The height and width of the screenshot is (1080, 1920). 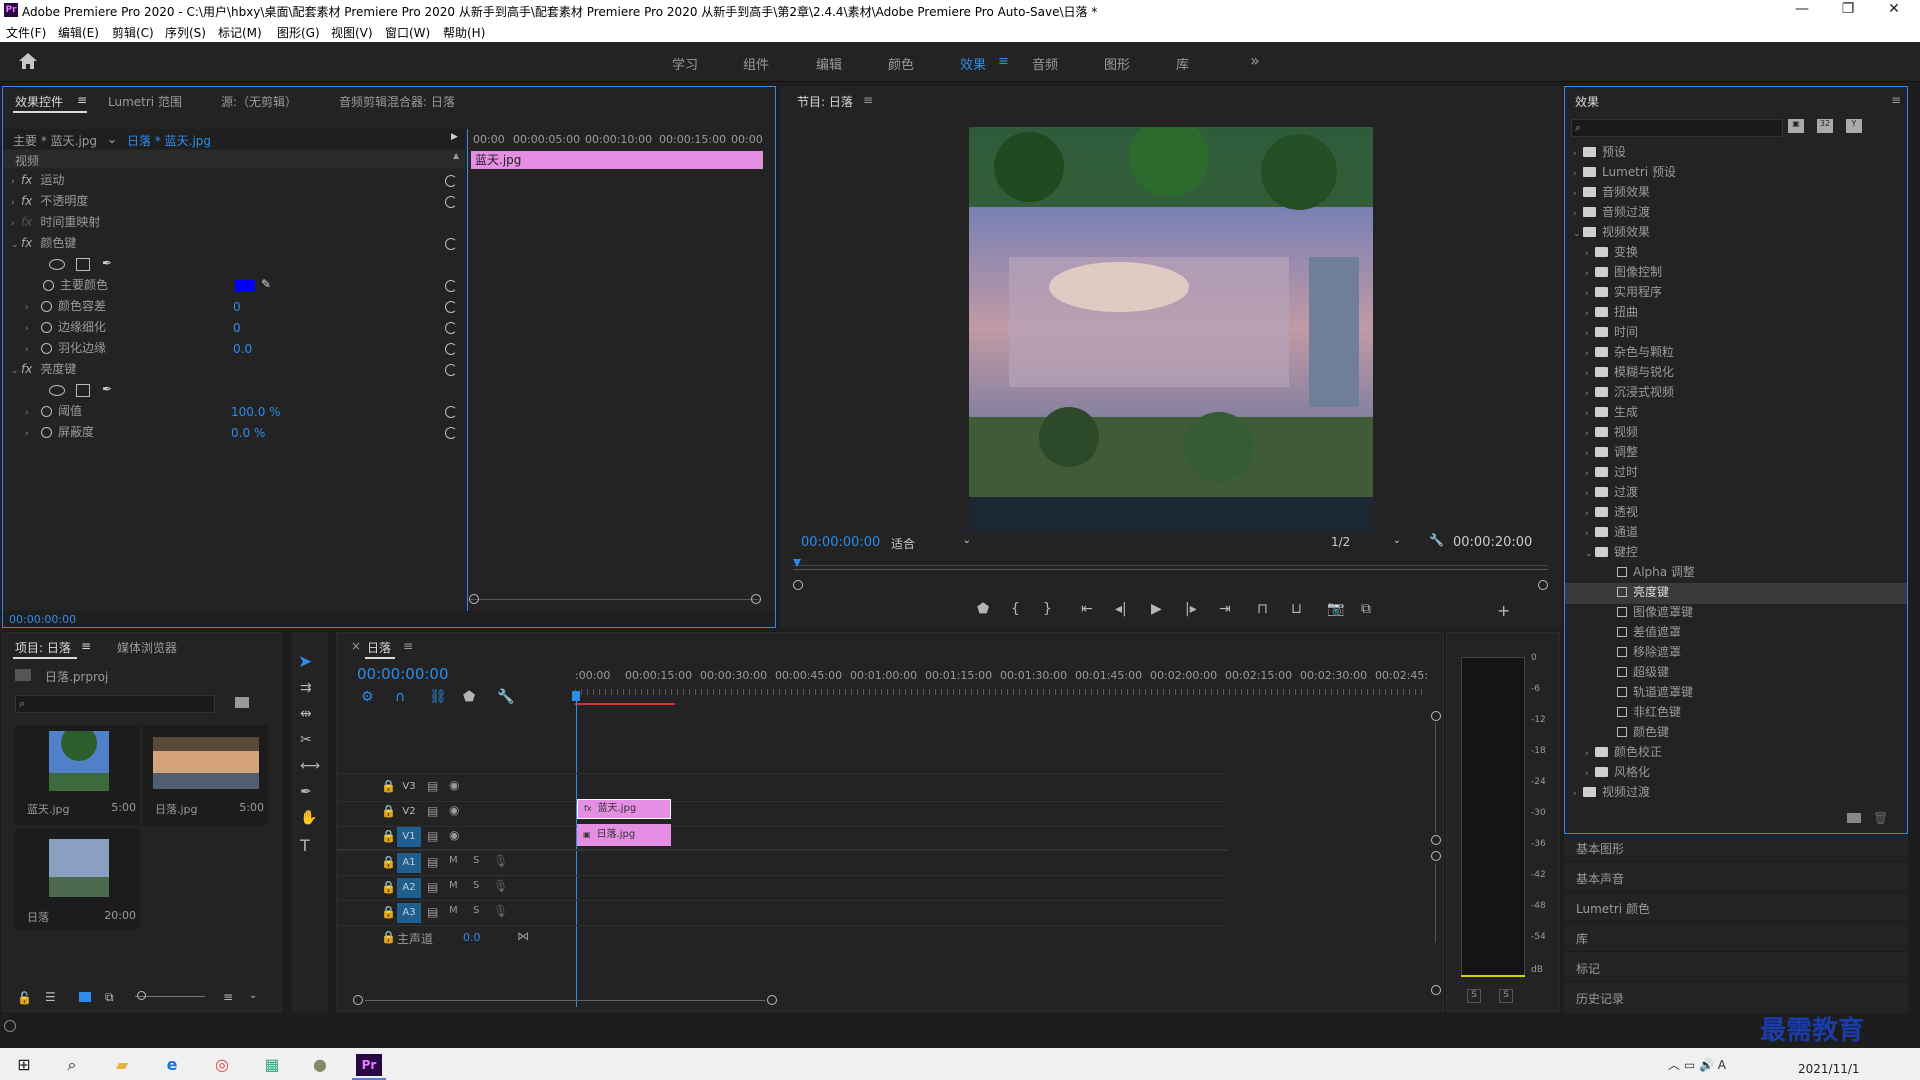 I want to click on tab-media-browser: 媒体浏览器, so click(x=147, y=647).